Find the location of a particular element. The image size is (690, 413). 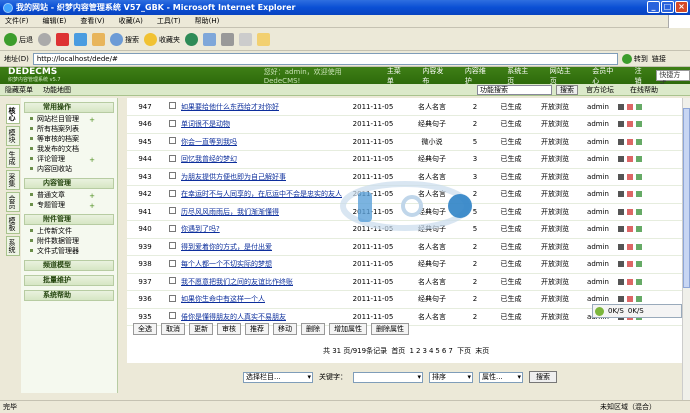

back-button: 后退 is located at coordinates (18, 39).